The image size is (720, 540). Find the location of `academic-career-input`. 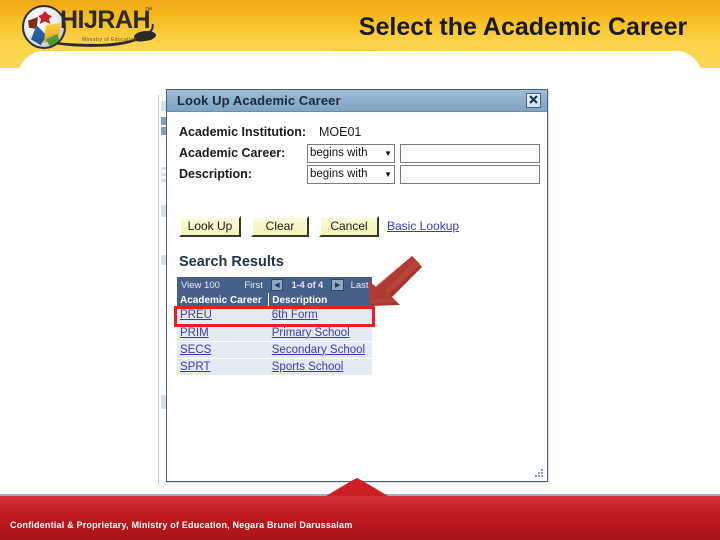

academic-career-input is located at coordinates (470, 153).